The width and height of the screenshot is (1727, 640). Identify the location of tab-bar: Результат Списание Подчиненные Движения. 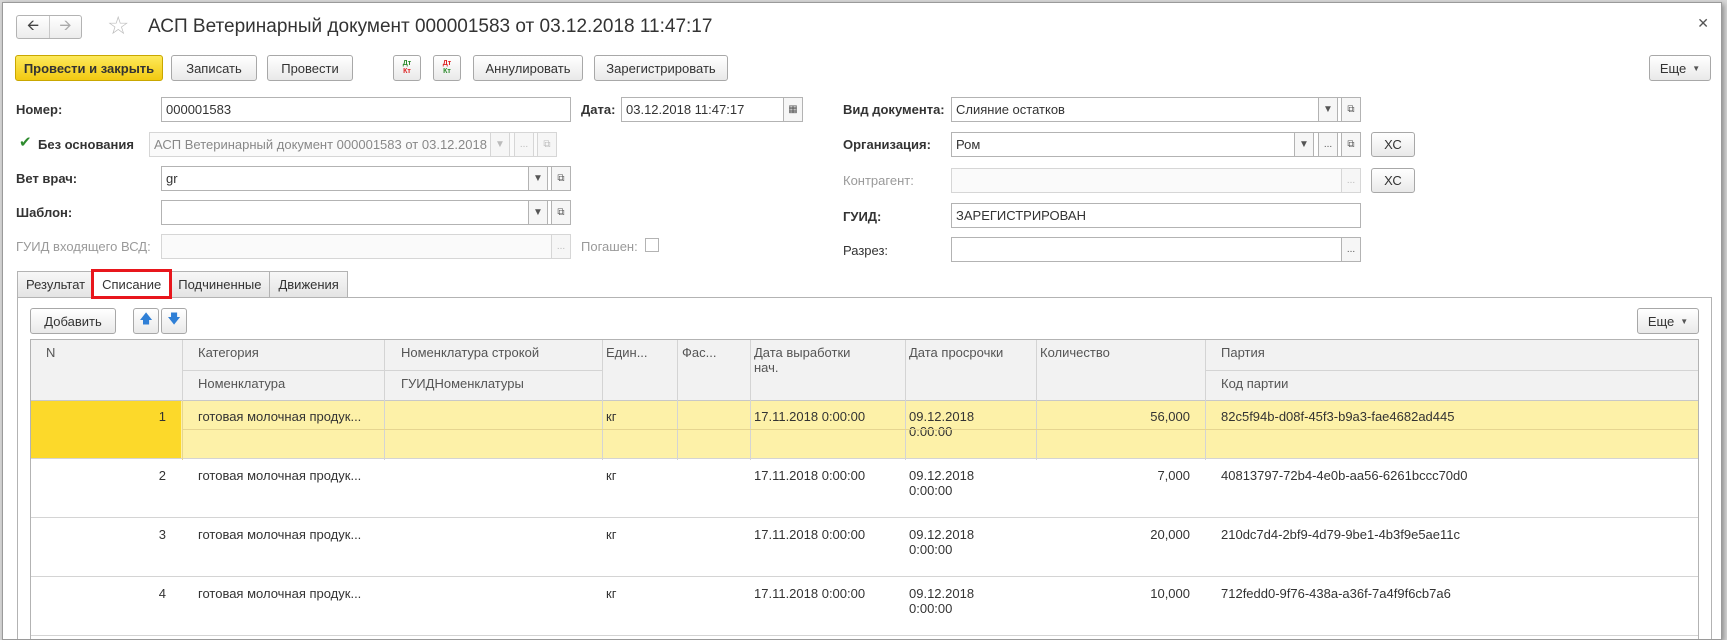
(182, 284).